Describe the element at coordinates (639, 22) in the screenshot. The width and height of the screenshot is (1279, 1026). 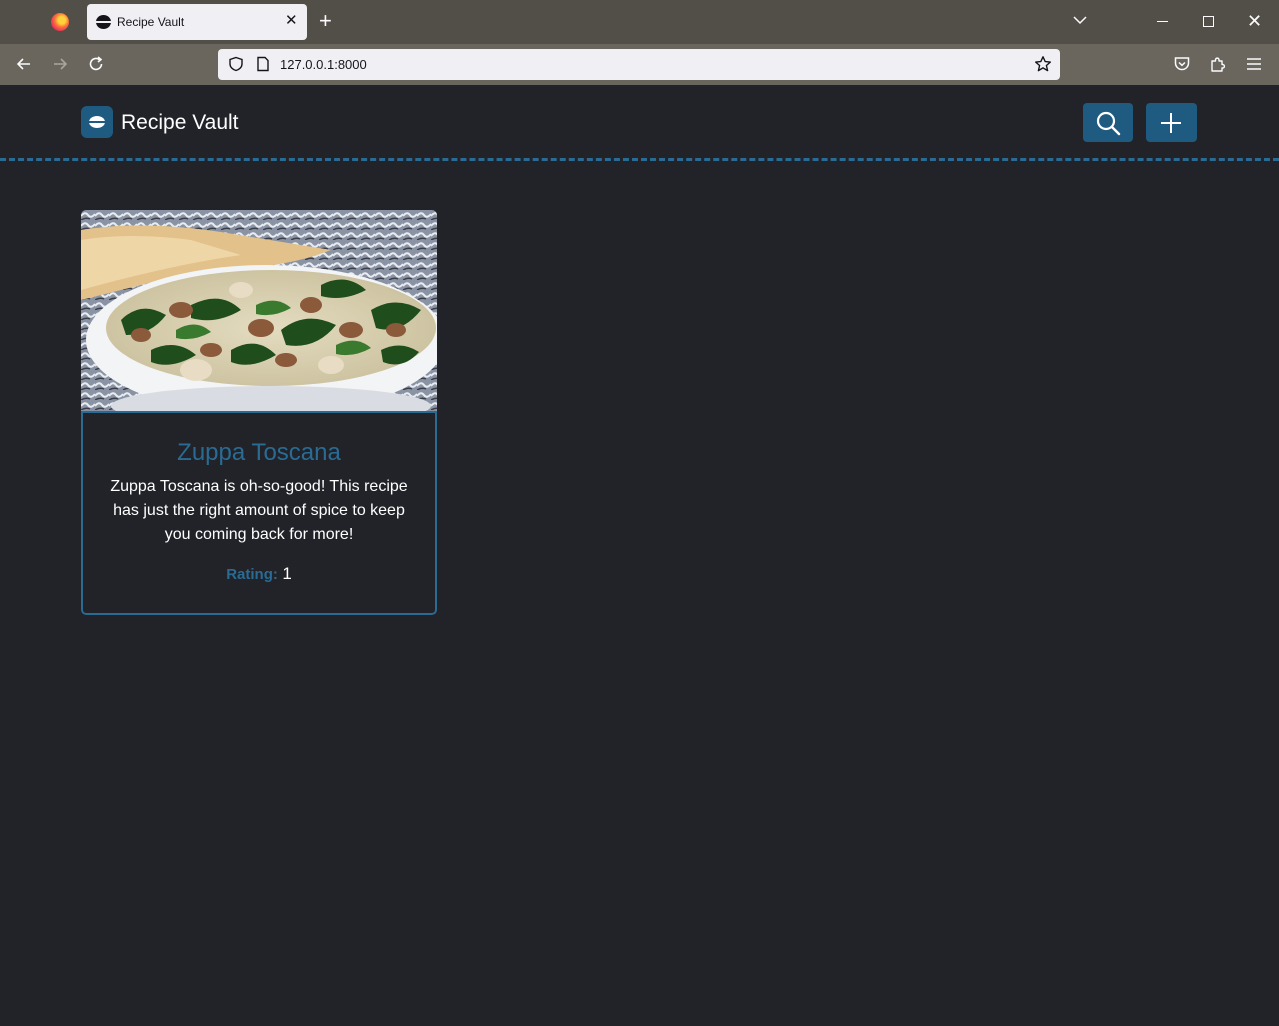
I see `browser-tab-bar: Recipe Vault ✕ + ✕` at that location.